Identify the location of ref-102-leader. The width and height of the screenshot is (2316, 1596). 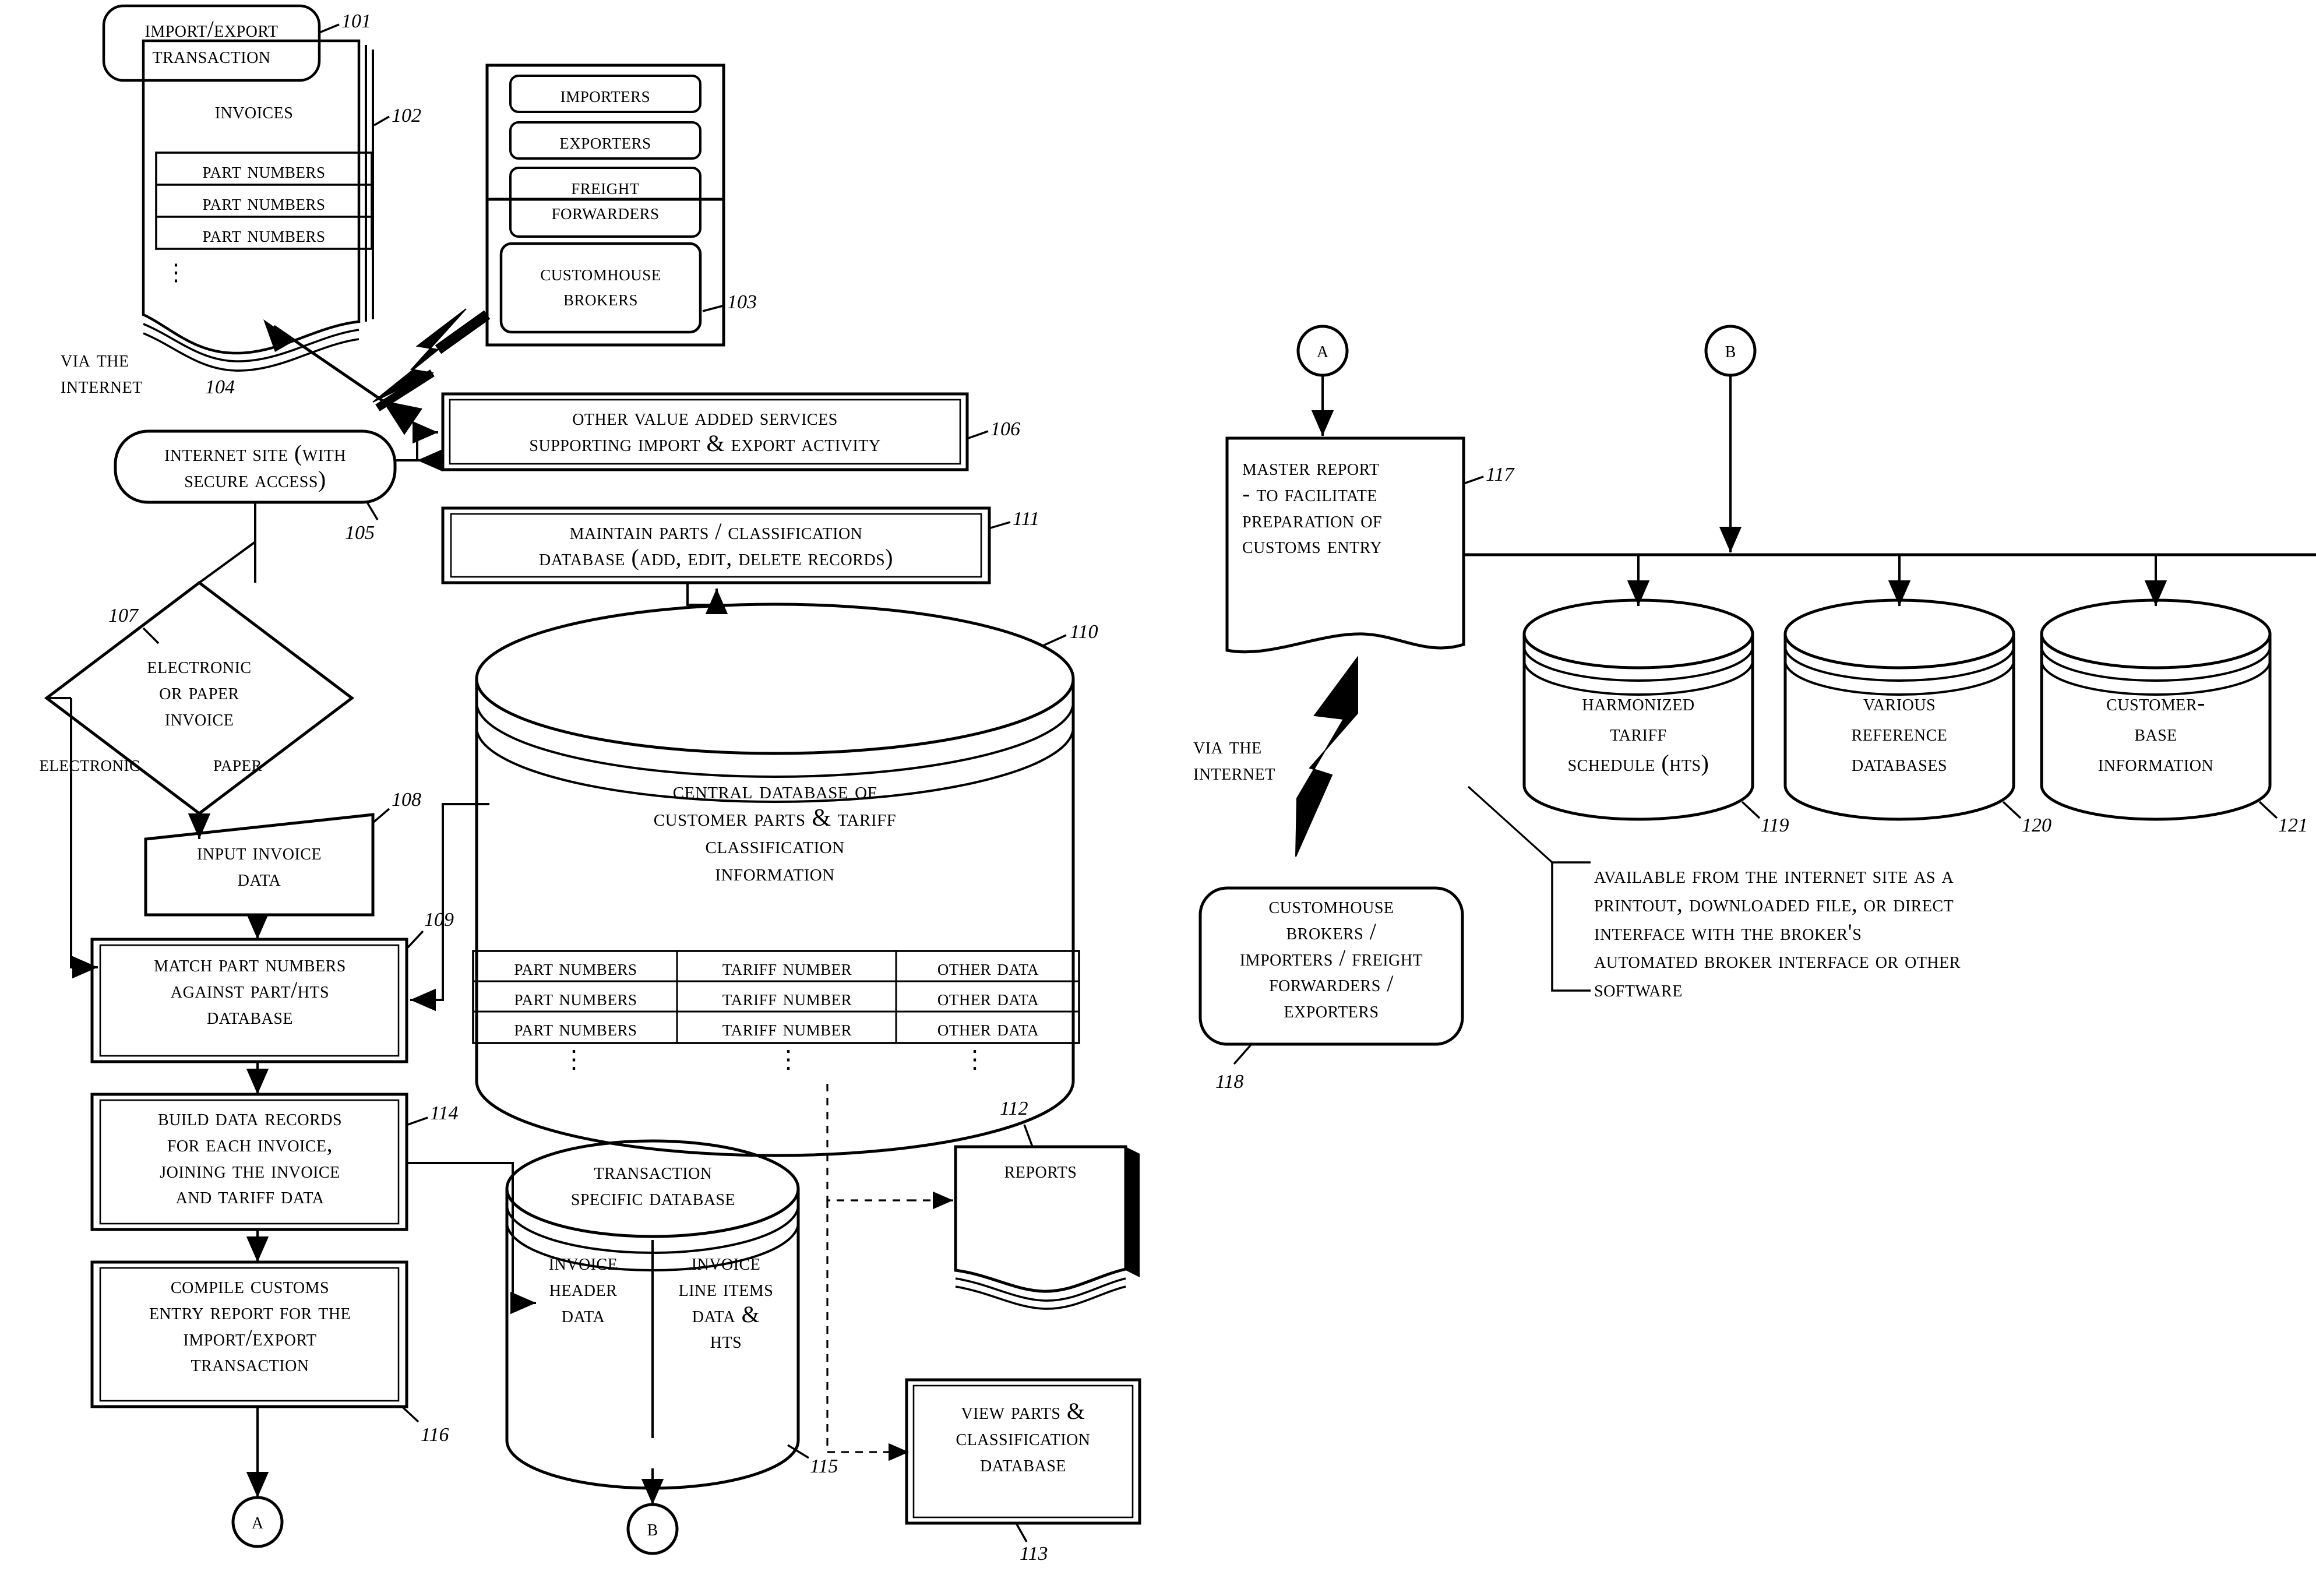
(382, 121).